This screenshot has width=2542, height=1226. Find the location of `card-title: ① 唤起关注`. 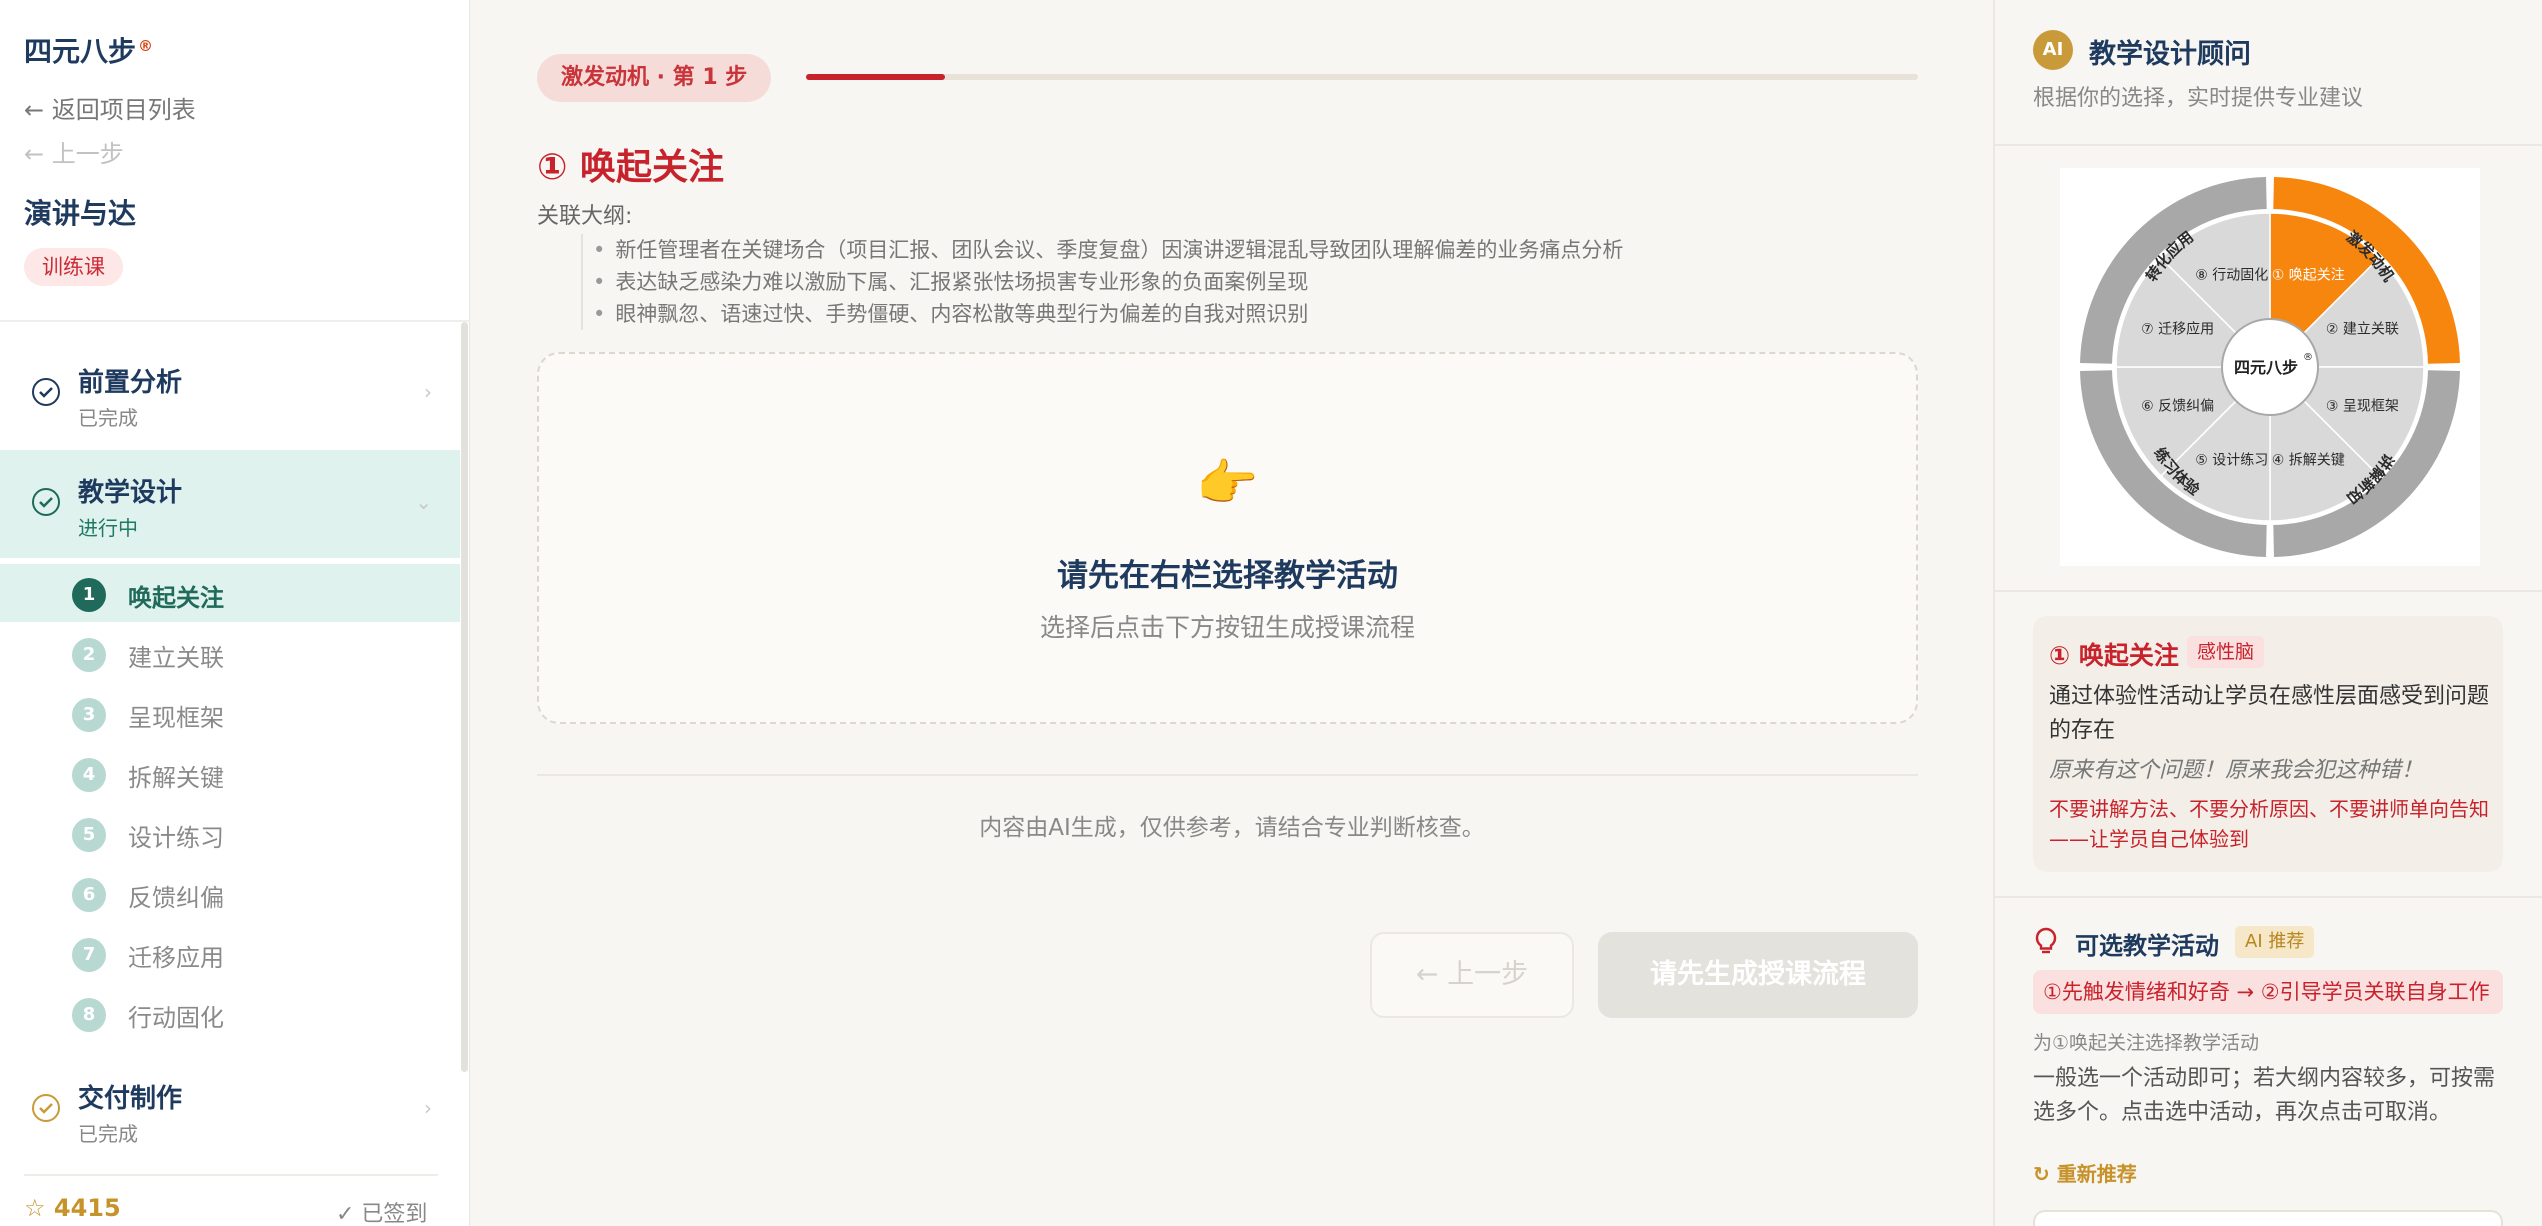

card-title: ① 唤起关注 is located at coordinates (2114, 655).